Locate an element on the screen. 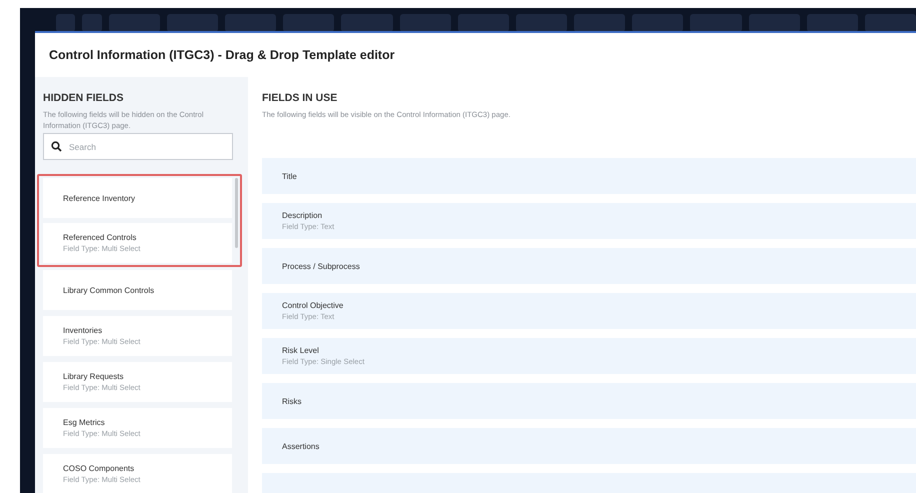 This screenshot has height=493, width=916. field-label: Library Requests is located at coordinates (93, 376).